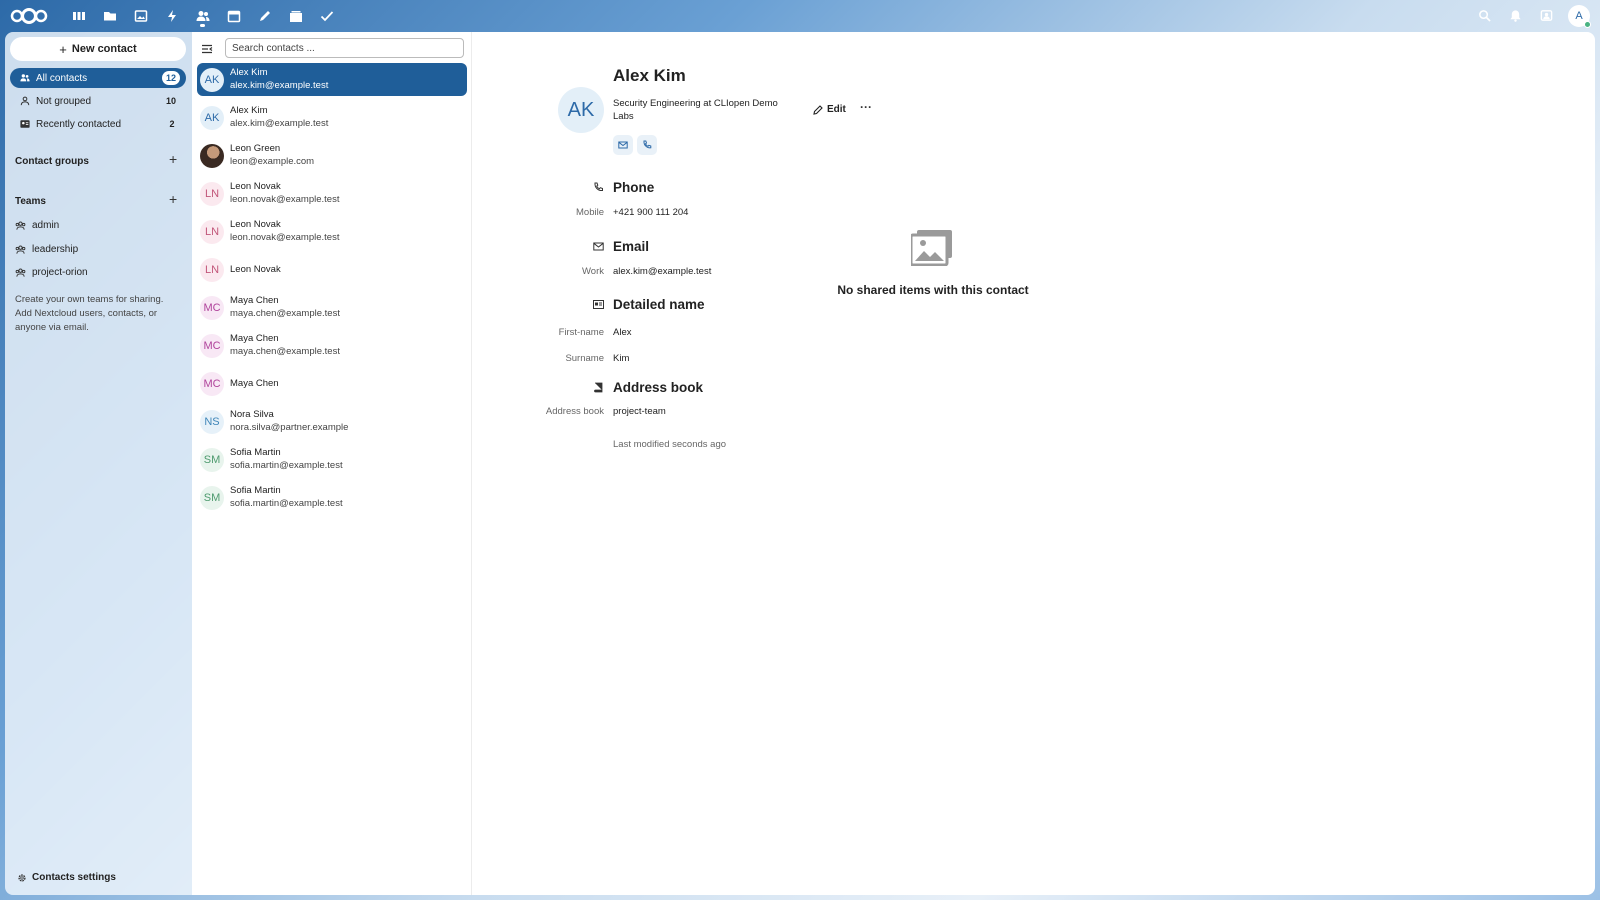 The height and width of the screenshot is (900, 1600). Describe the element at coordinates (51, 272) in the screenshot. I see `team-item-project-orion: project-orion` at that location.